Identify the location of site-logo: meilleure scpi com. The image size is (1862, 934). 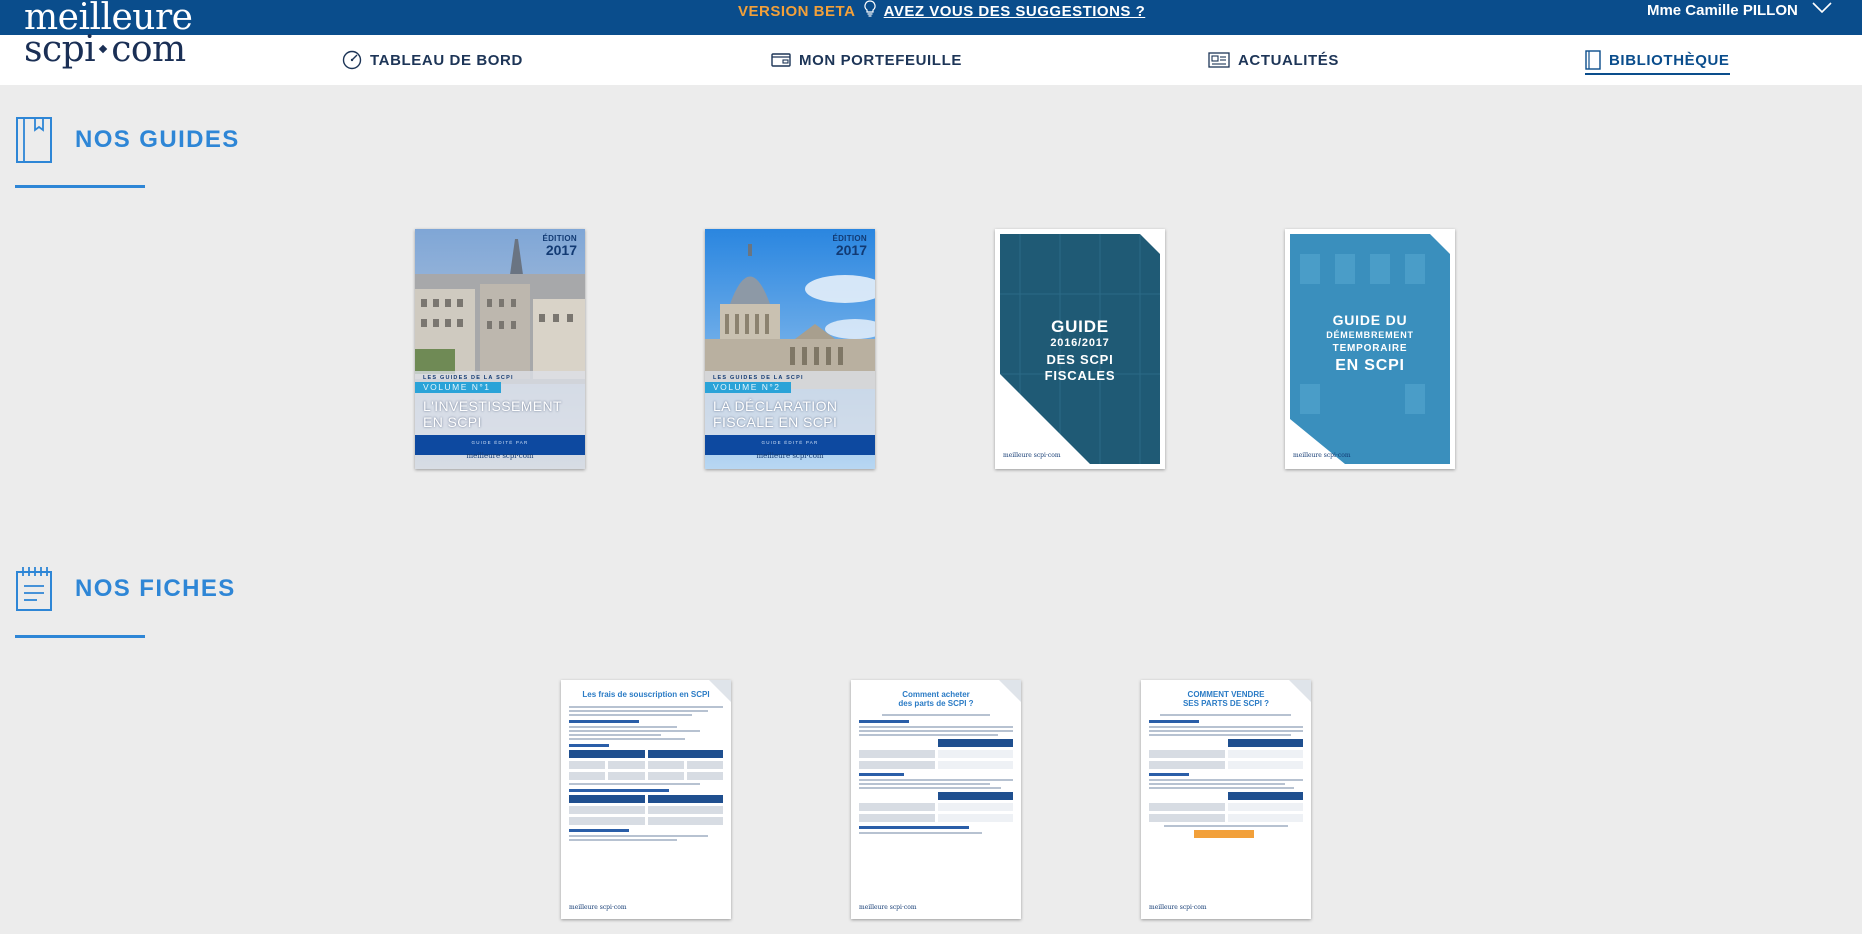
(124, 41).